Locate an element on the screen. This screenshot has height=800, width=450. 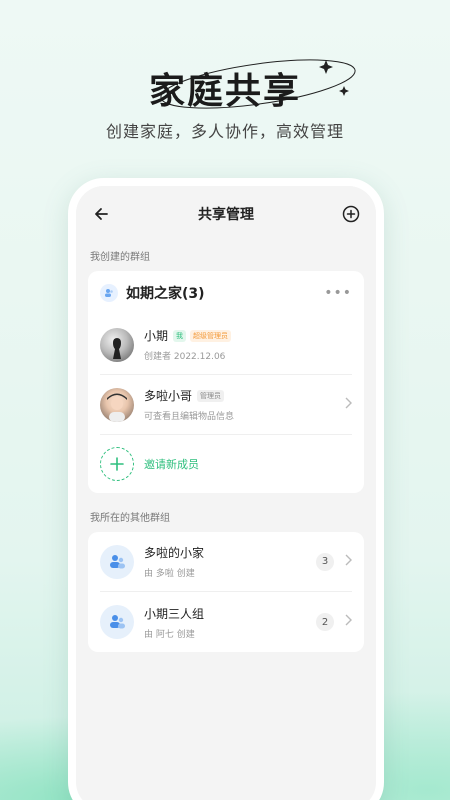
arrow-left-icon is located at coordinates (101, 214).